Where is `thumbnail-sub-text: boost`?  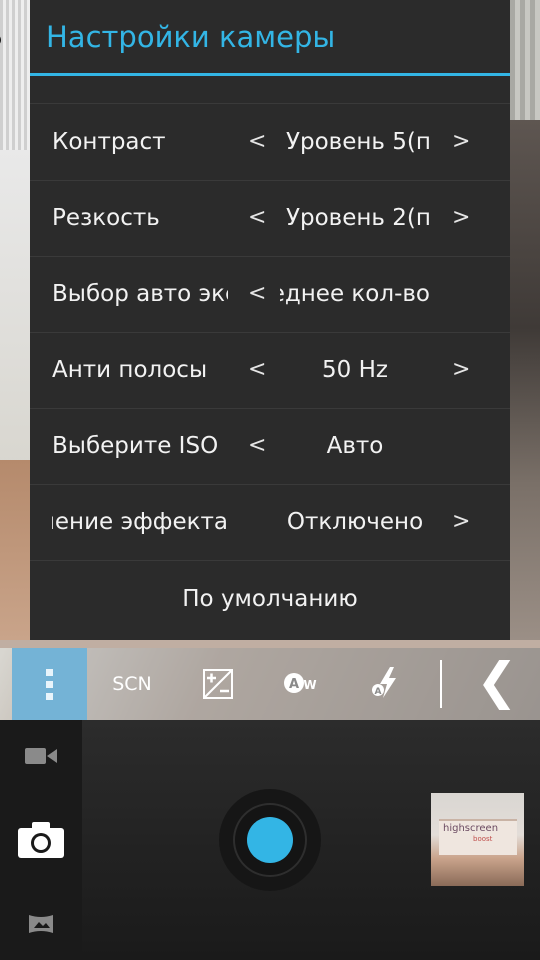
thumbnail-sub-text: boost is located at coordinates (483, 839).